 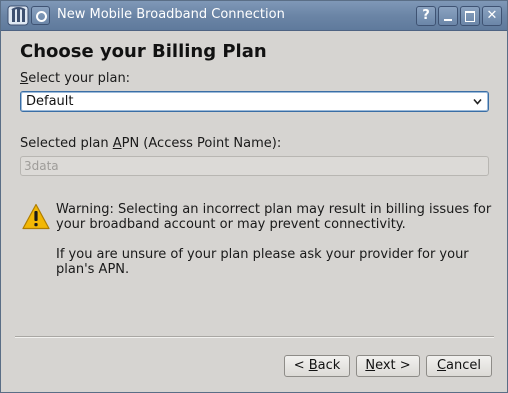 What do you see at coordinates (329, 365) in the screenshot?
I see `back-button-rest: ack` at bounding box center [329, 365].